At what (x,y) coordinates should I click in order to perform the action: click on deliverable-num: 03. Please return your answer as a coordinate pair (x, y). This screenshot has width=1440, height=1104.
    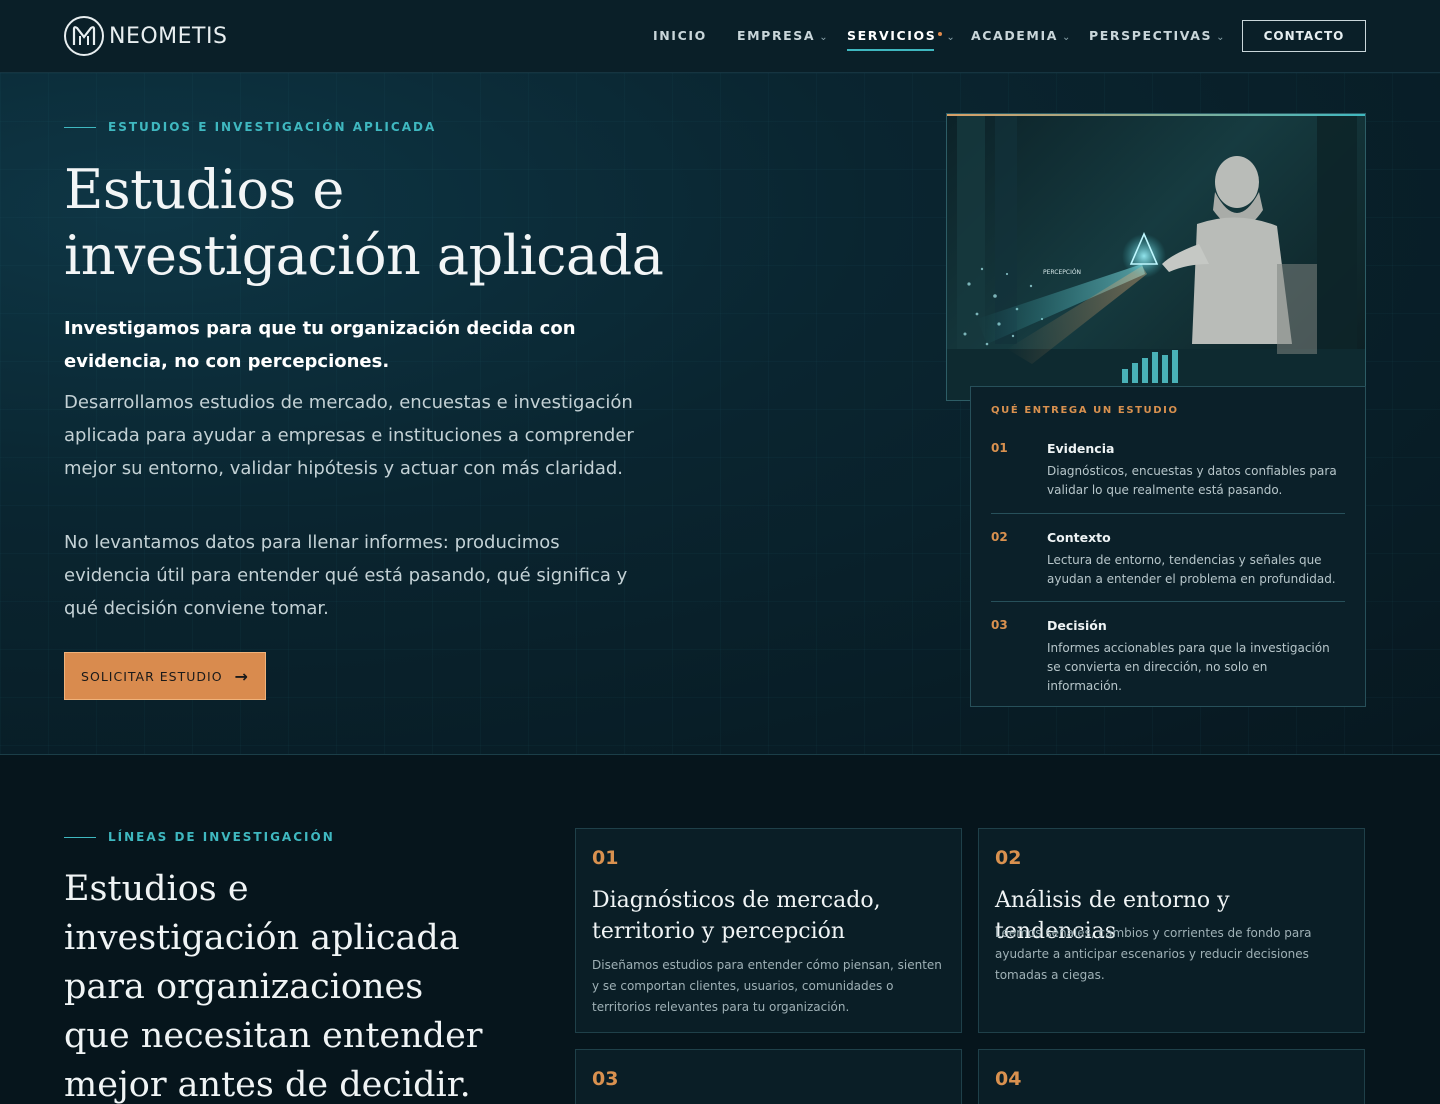
    Looking at the image, I should click on (999, 625).